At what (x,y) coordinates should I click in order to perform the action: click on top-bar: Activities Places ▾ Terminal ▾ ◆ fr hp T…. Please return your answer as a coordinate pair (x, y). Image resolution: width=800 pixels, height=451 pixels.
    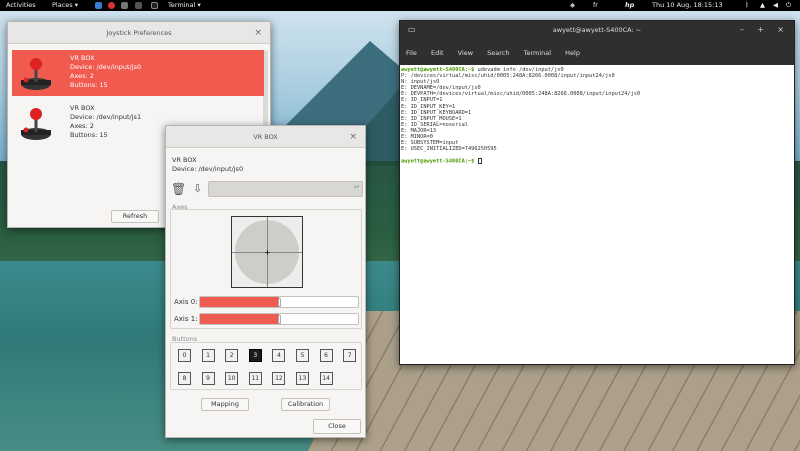
    Looking at the image, I should click on (400, 5).